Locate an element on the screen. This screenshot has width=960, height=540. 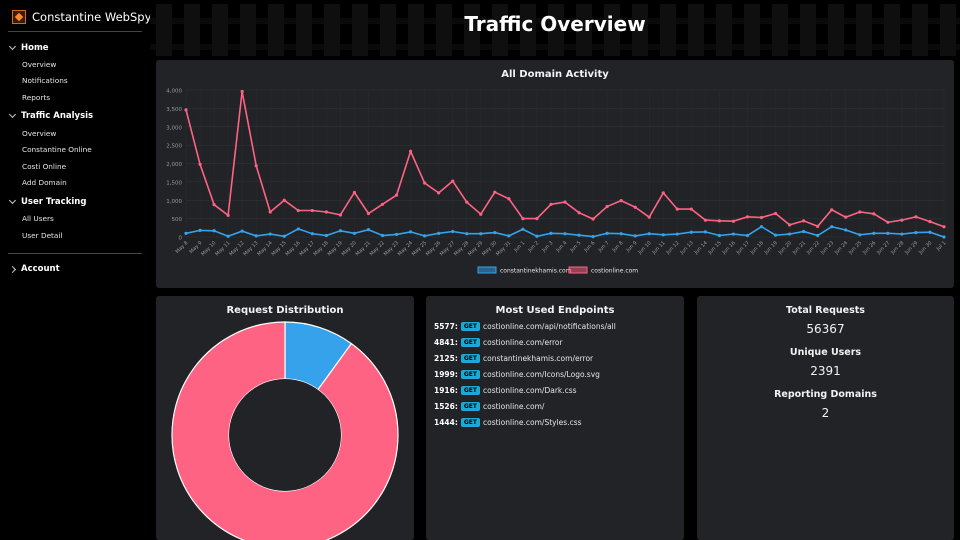
x-tick-label: Jun 19 is located at coordinates (771, 248).